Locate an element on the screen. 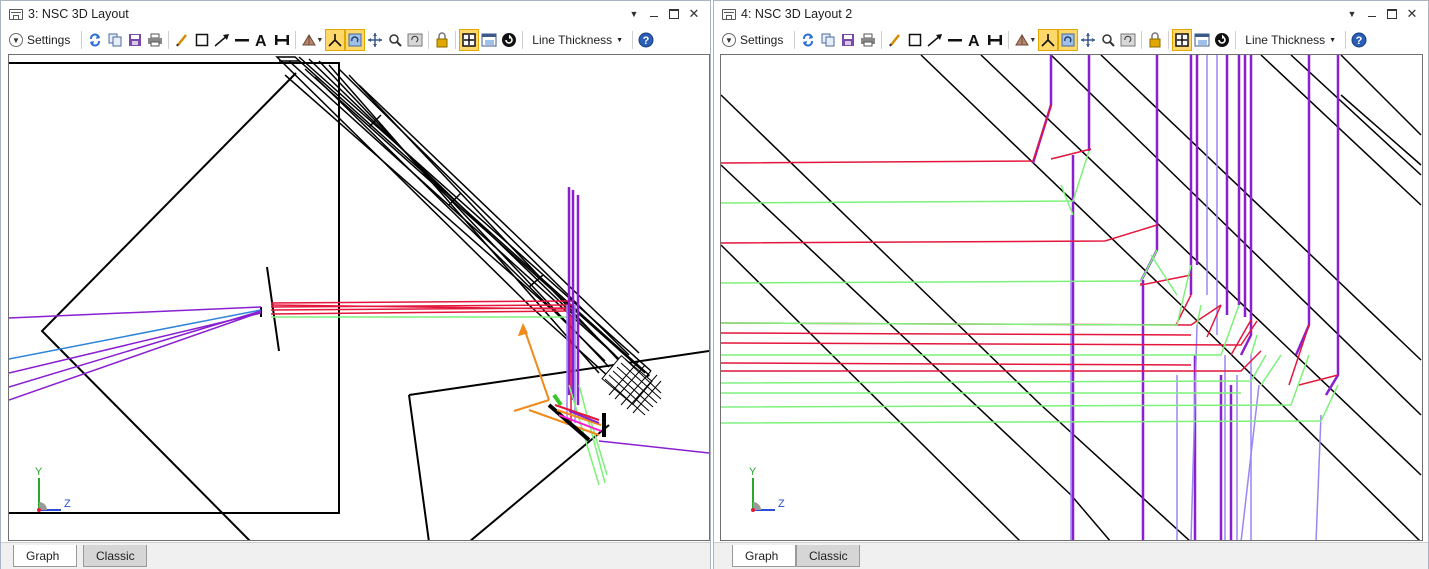  update-icon is located at coordinates (509, 40).